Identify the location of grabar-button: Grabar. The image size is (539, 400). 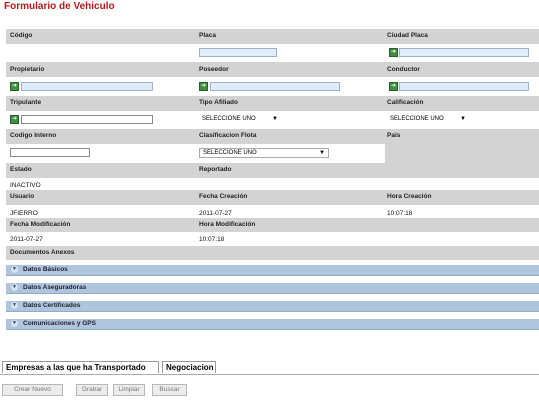
(92, 390).